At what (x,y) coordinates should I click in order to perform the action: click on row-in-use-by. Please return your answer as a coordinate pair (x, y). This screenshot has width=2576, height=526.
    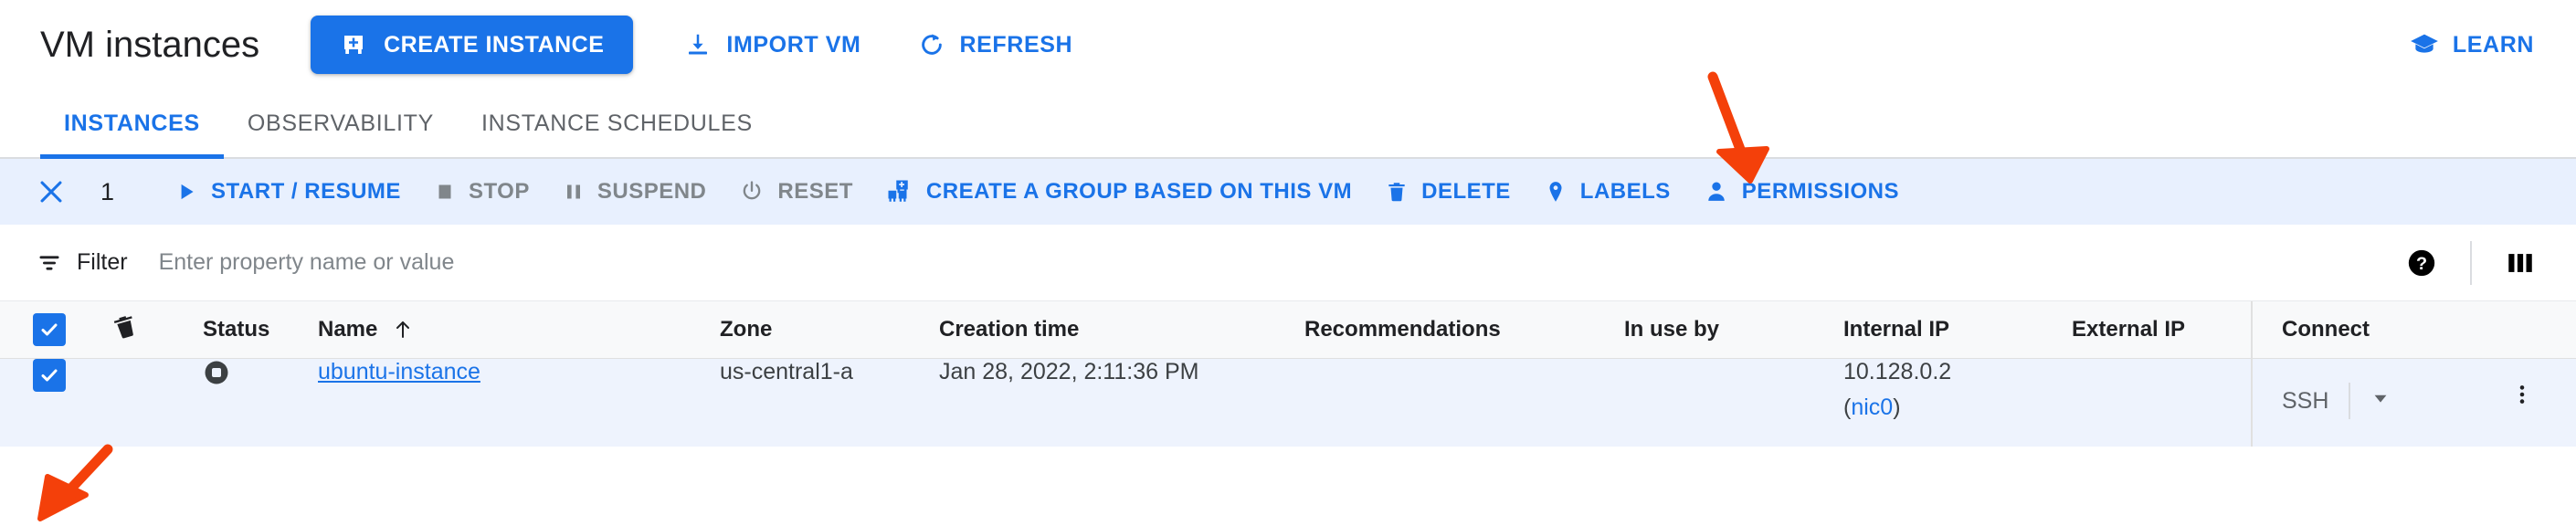
    Looking at the image, I should click on (1733, 402).